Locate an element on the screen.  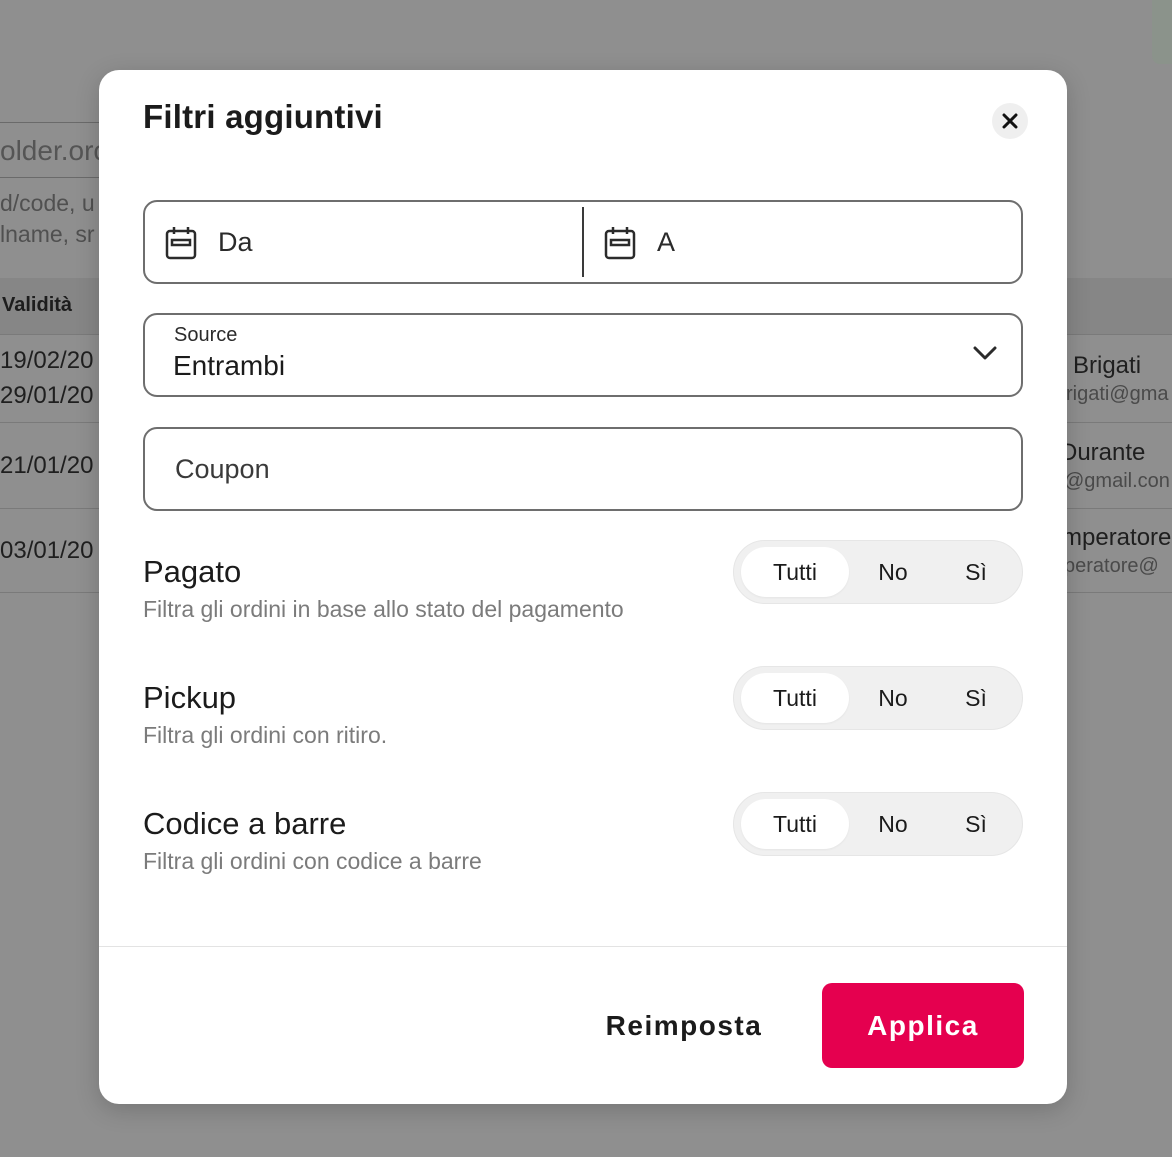
source-label: Source is located at coordinates (206, 335).